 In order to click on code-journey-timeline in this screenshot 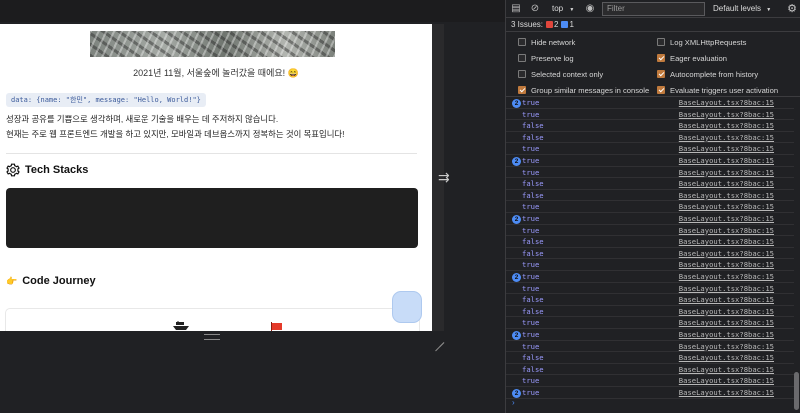, I will do `click(212, 319)`.